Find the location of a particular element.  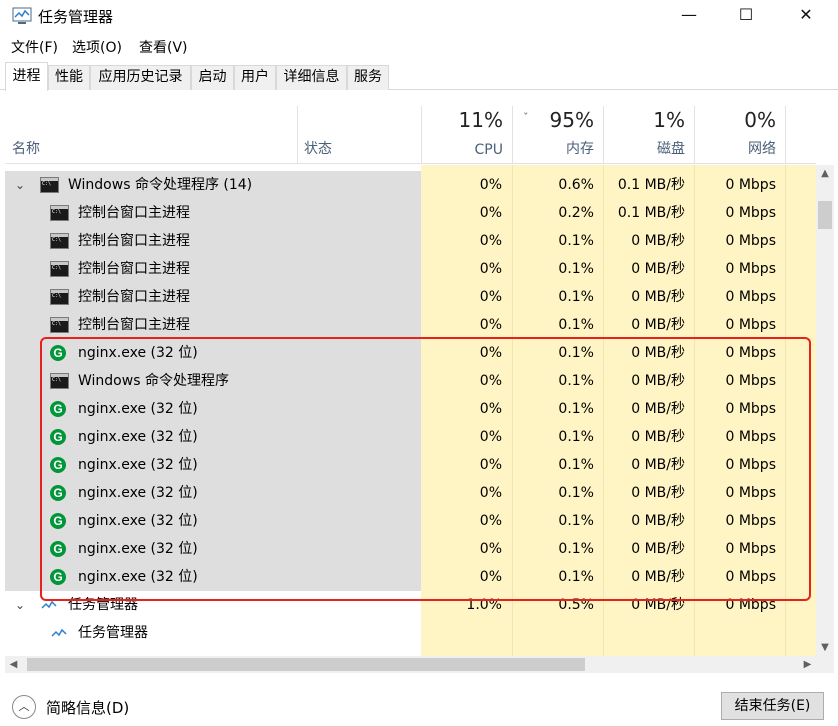

menu-file: 文件(F) is located at coordinates (34, 47).